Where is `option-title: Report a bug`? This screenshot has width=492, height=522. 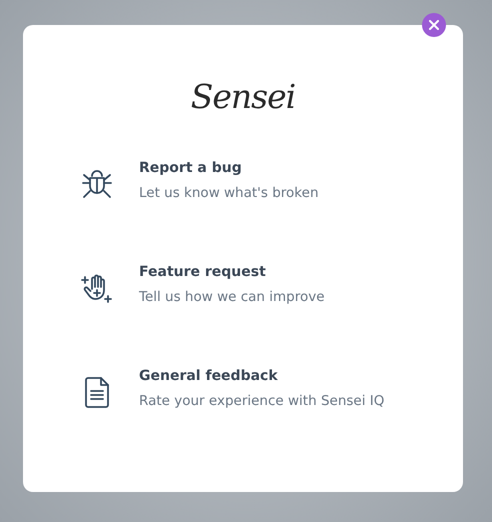
option-title: Report a bug is located at coordinates (229, 168).